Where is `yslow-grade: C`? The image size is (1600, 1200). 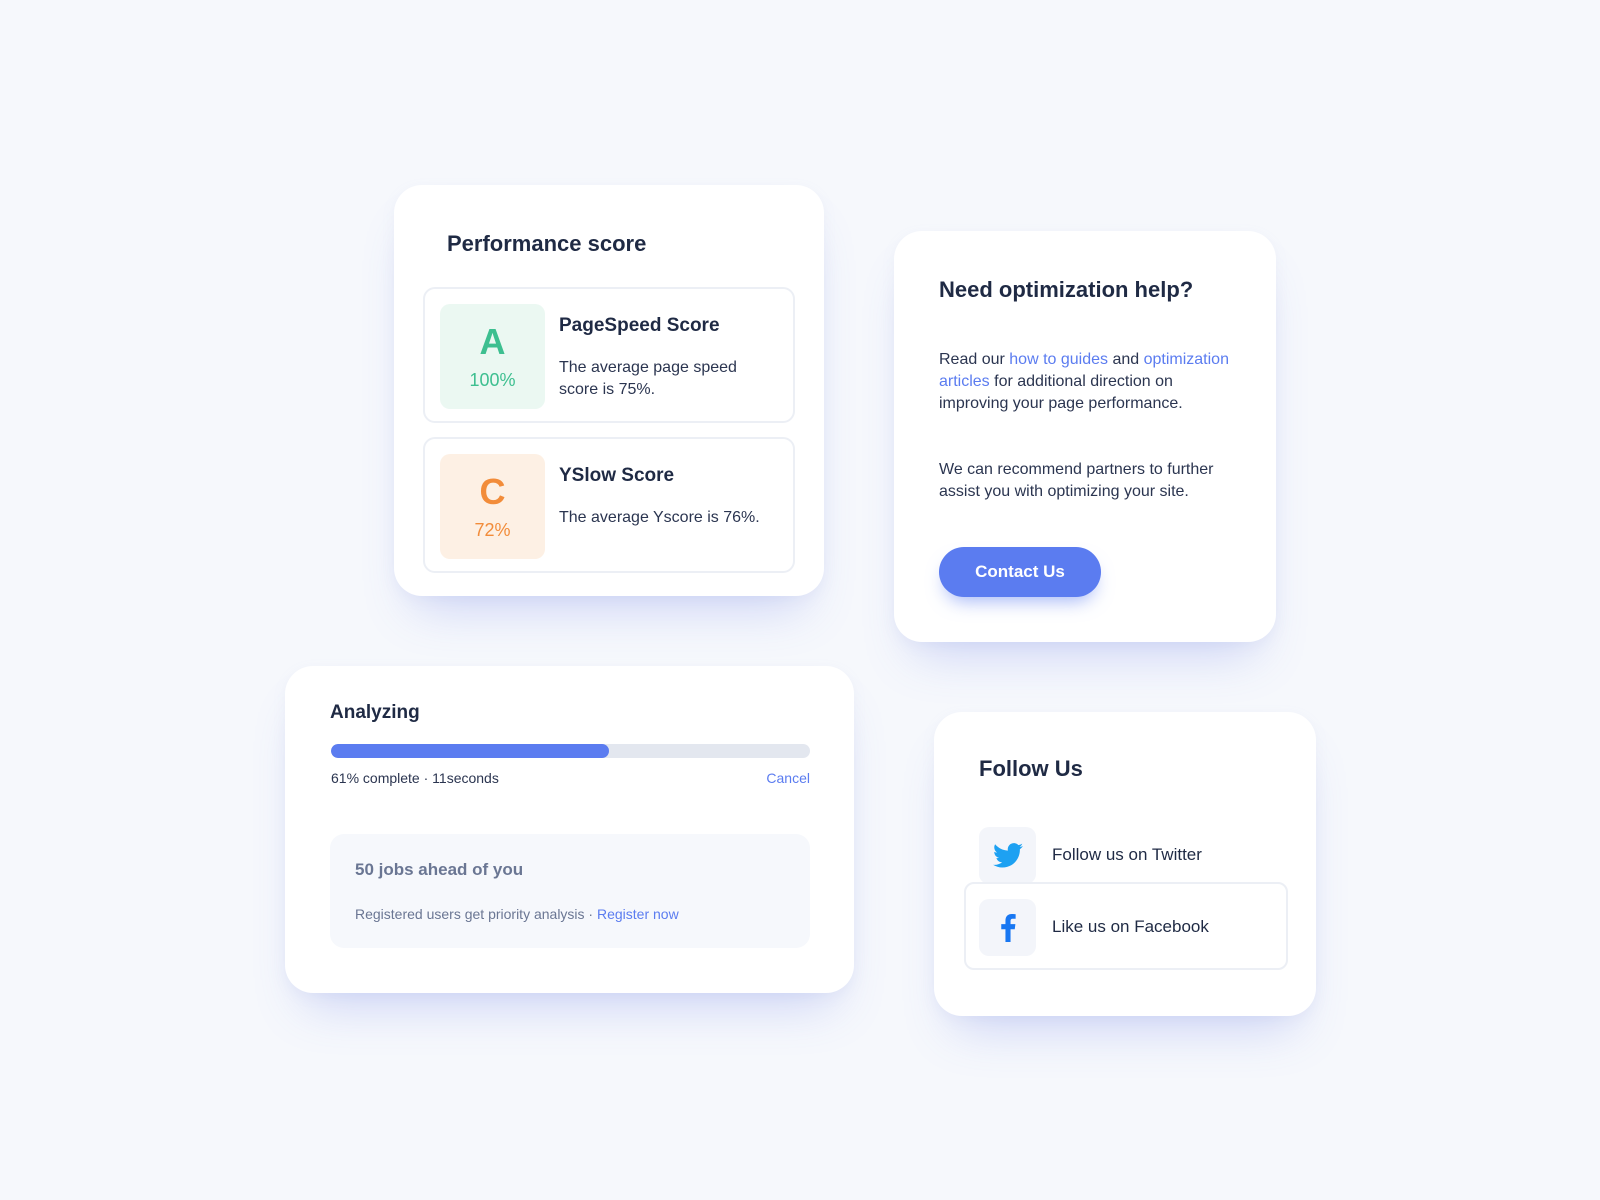
yslow-grade: C is located at coordinates (492, 491).